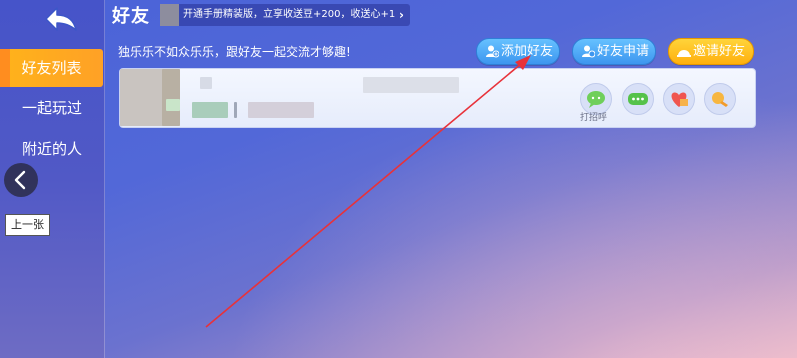  Describe the element at coordinates (289, 14) in the screenshot. I see `promo-text: 开通手册精装版，立享收送豆+200，收送心+1` at that location.